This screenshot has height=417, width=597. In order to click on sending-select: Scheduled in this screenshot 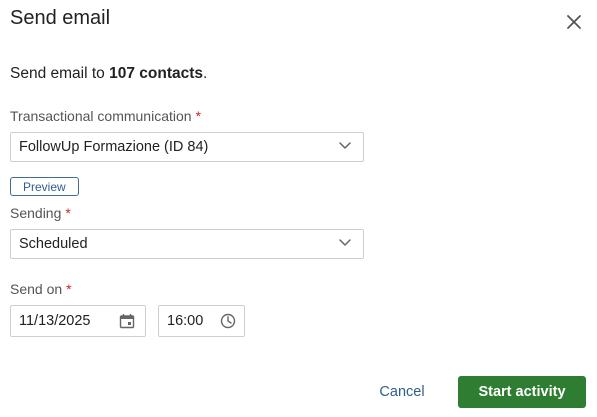, I will do `click(187, 244)`.